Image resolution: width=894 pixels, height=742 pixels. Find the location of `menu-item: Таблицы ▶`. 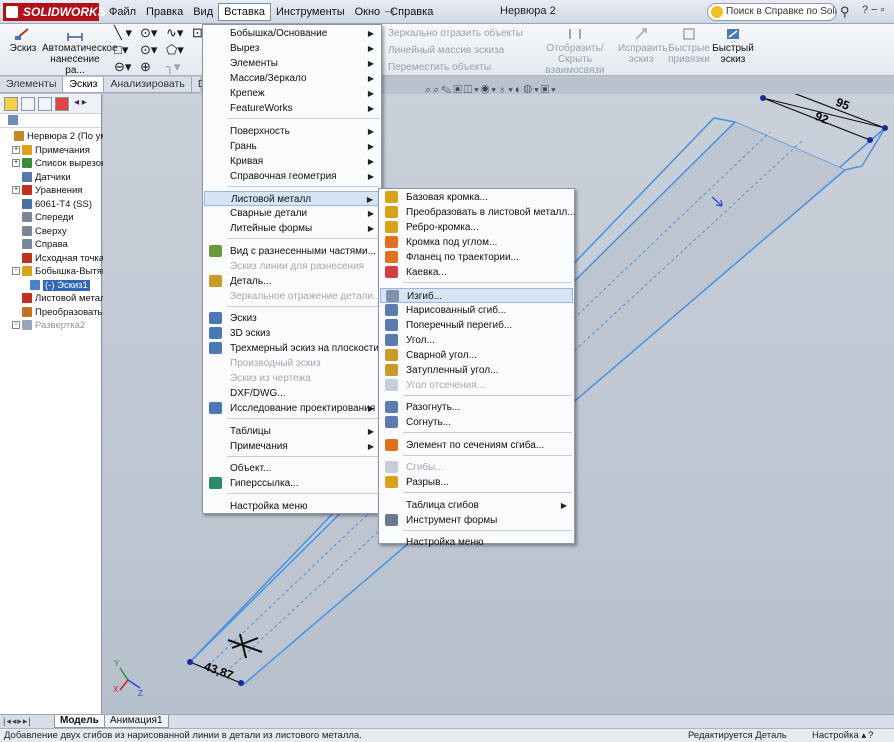

menu-item: Таблицы ▶ is located at coordinates (292, 431).